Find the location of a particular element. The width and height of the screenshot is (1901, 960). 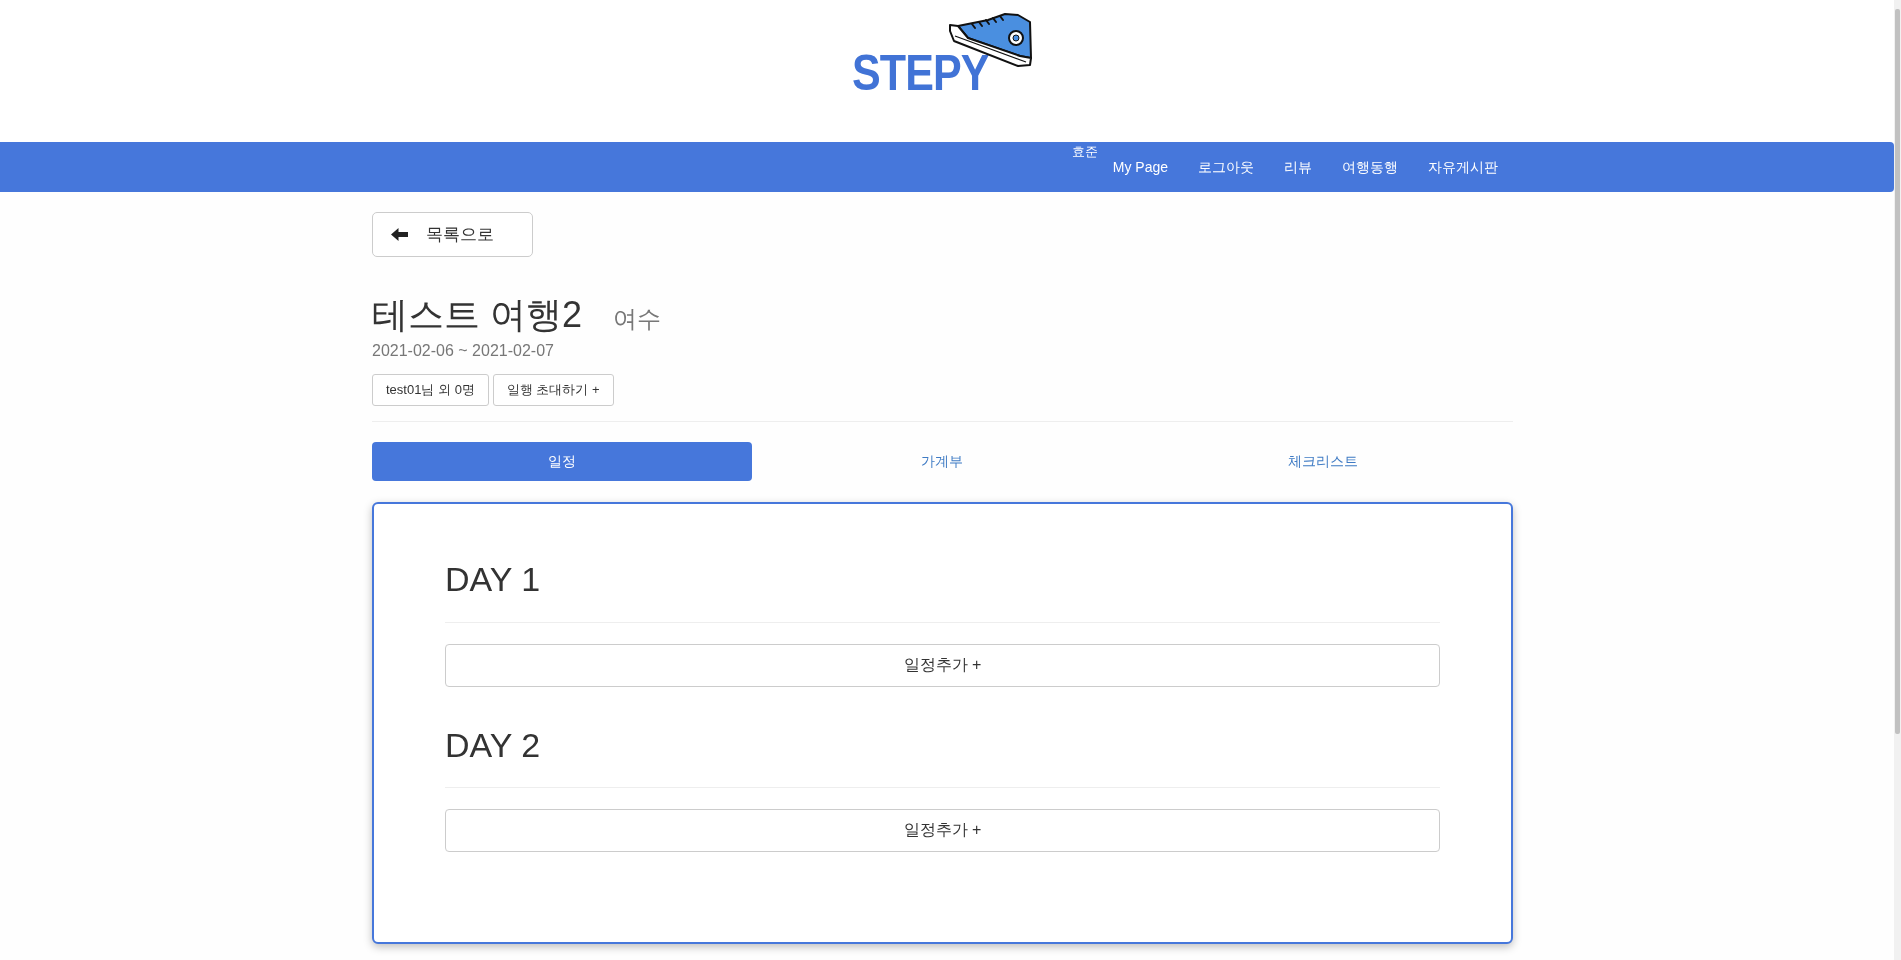

trip-dates: 2021-02-06 ~ 2021-02-07 is located at coordinates (463, 351).